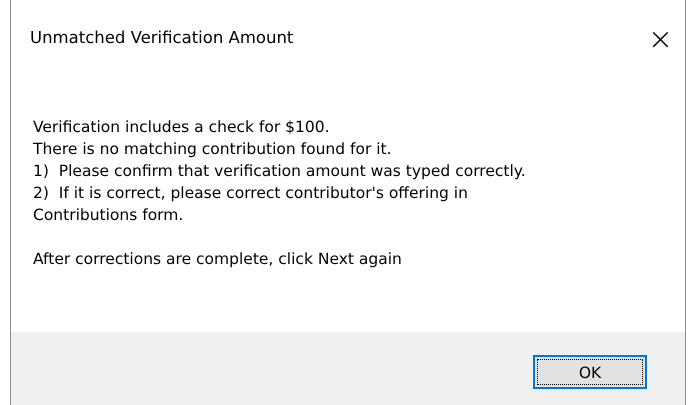 The width and height of the screenshot is (694, 405). Describe the element at coordinates (660, 40) in the screenshot. I see `close-button: ×` at that location.